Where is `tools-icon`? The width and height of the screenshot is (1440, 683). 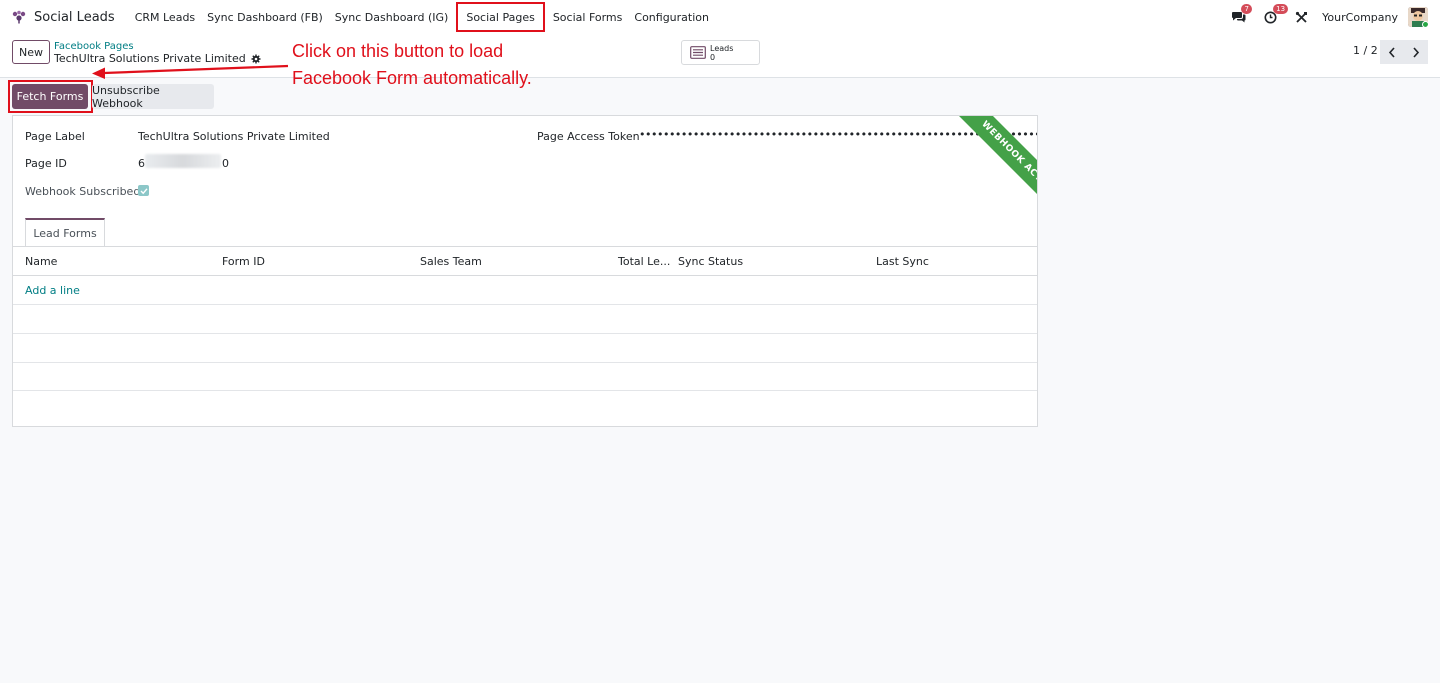
tools-icon is located at coordinates (1302, 17).